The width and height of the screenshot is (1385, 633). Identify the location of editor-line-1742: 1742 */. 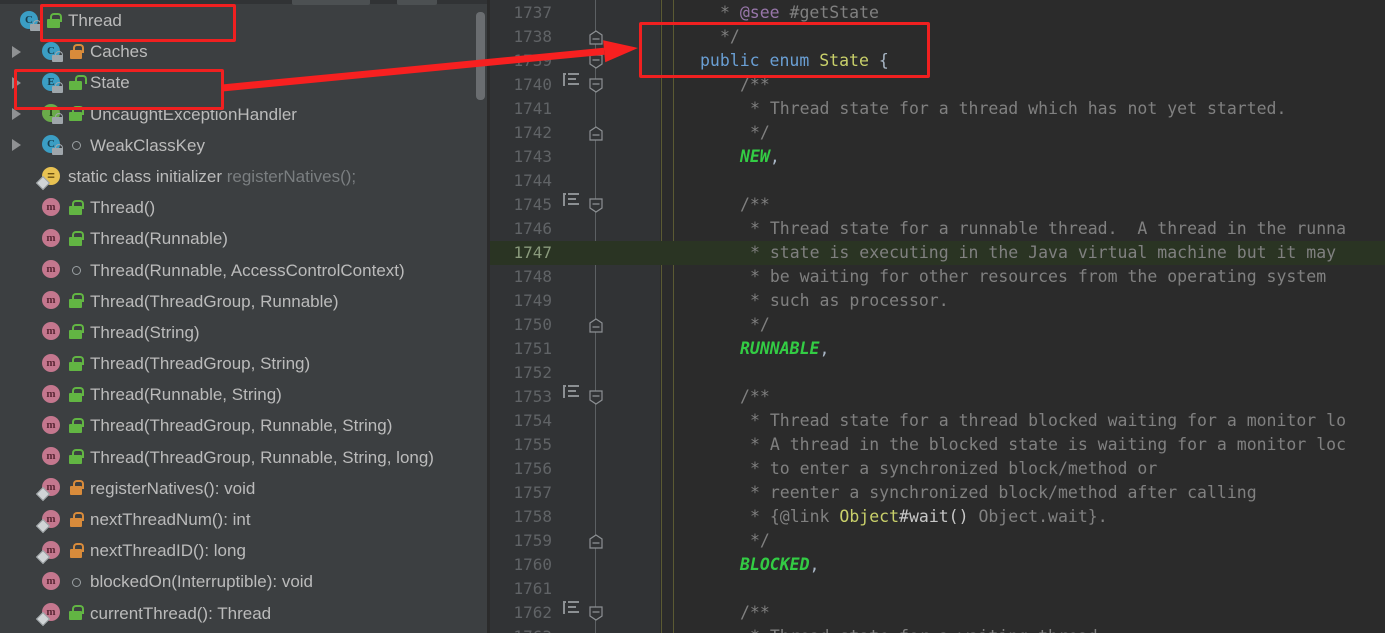
(937, 133).